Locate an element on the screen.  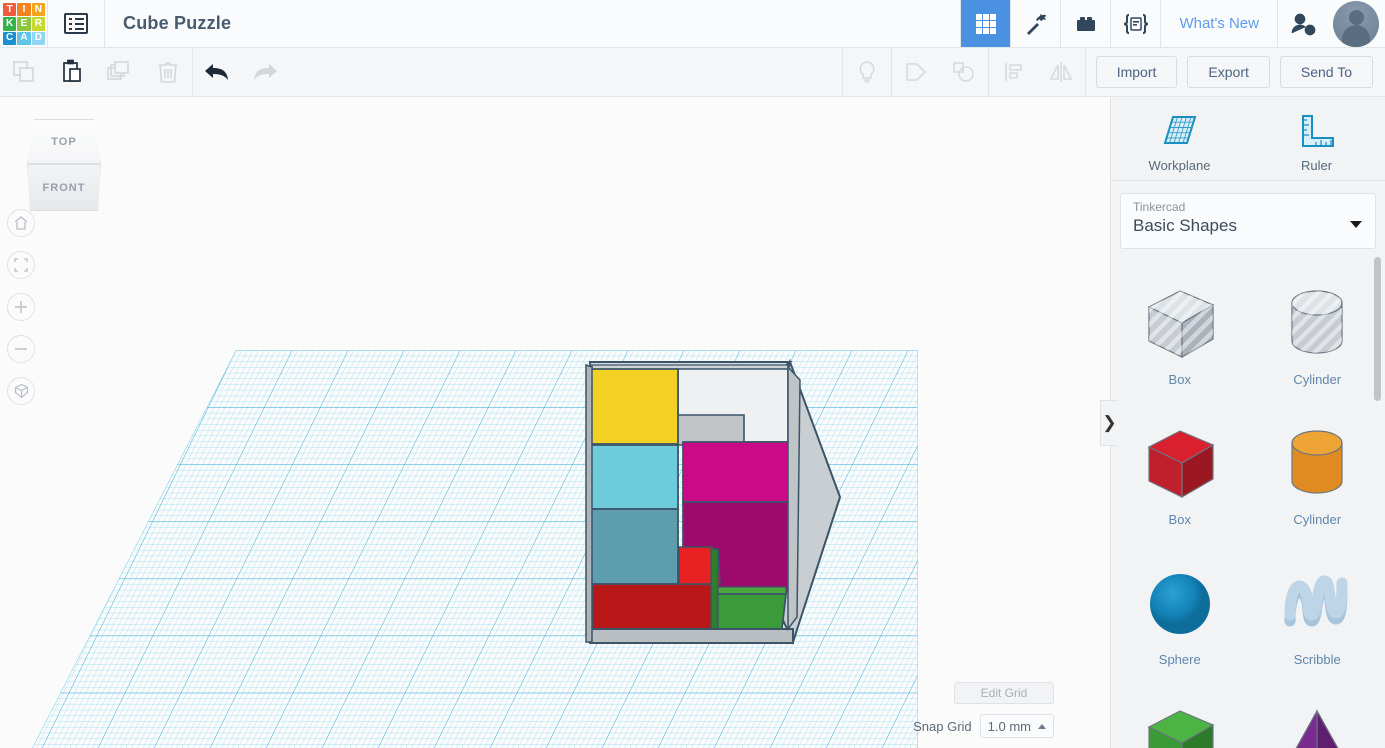
view-cube-top-label: TOP is located at coordinates (64, 141).